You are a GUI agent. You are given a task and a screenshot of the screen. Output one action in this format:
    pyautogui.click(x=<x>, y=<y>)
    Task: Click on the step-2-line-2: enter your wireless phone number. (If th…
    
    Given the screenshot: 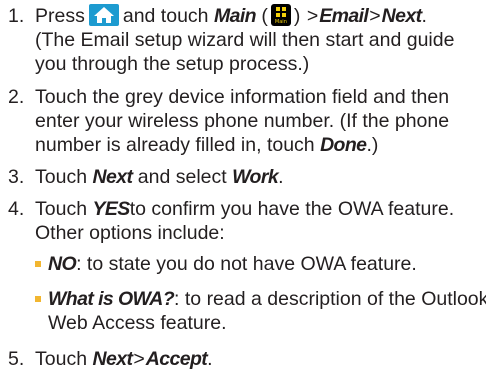 What is the action you would take?
    pyautogui.click(x=242, y=121)
    